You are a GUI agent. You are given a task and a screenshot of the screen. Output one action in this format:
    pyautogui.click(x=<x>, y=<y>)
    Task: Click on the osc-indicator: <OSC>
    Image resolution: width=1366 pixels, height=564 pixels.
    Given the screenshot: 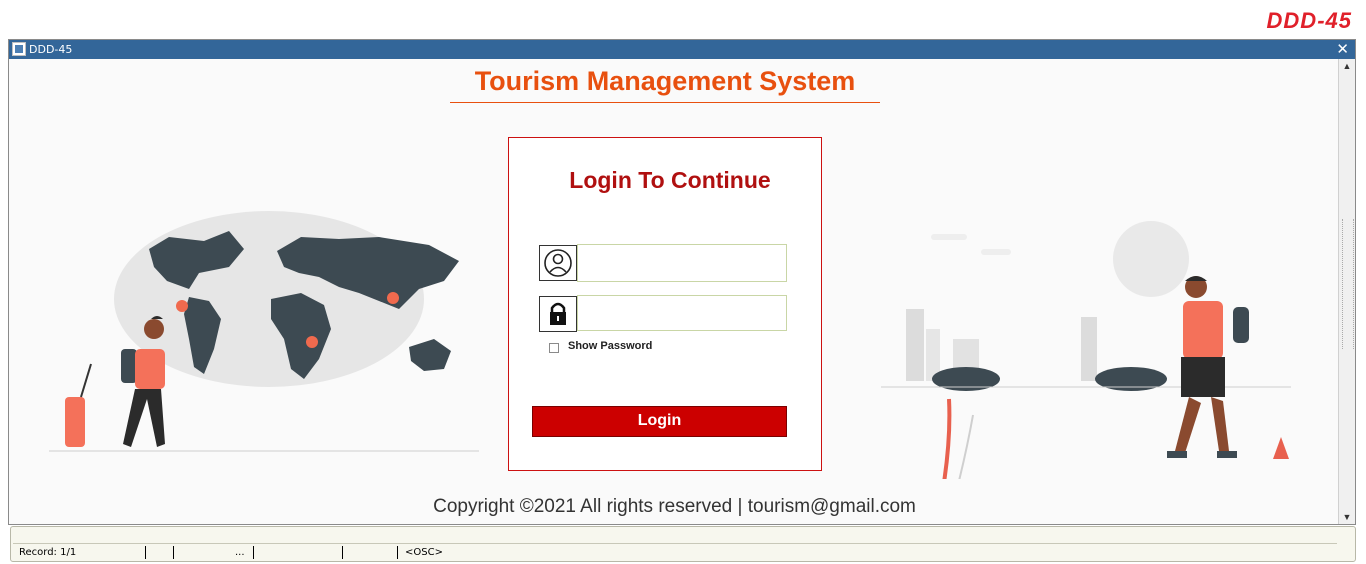 What is the action you would take?
    pyautogui.click(x=424, y=552)
    